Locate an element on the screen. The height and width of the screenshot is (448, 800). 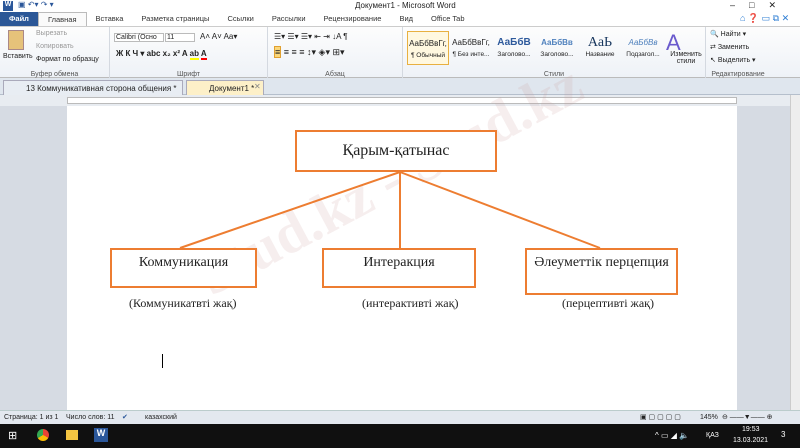
clock-time: 19:53 is located at coordinates (751, 429).